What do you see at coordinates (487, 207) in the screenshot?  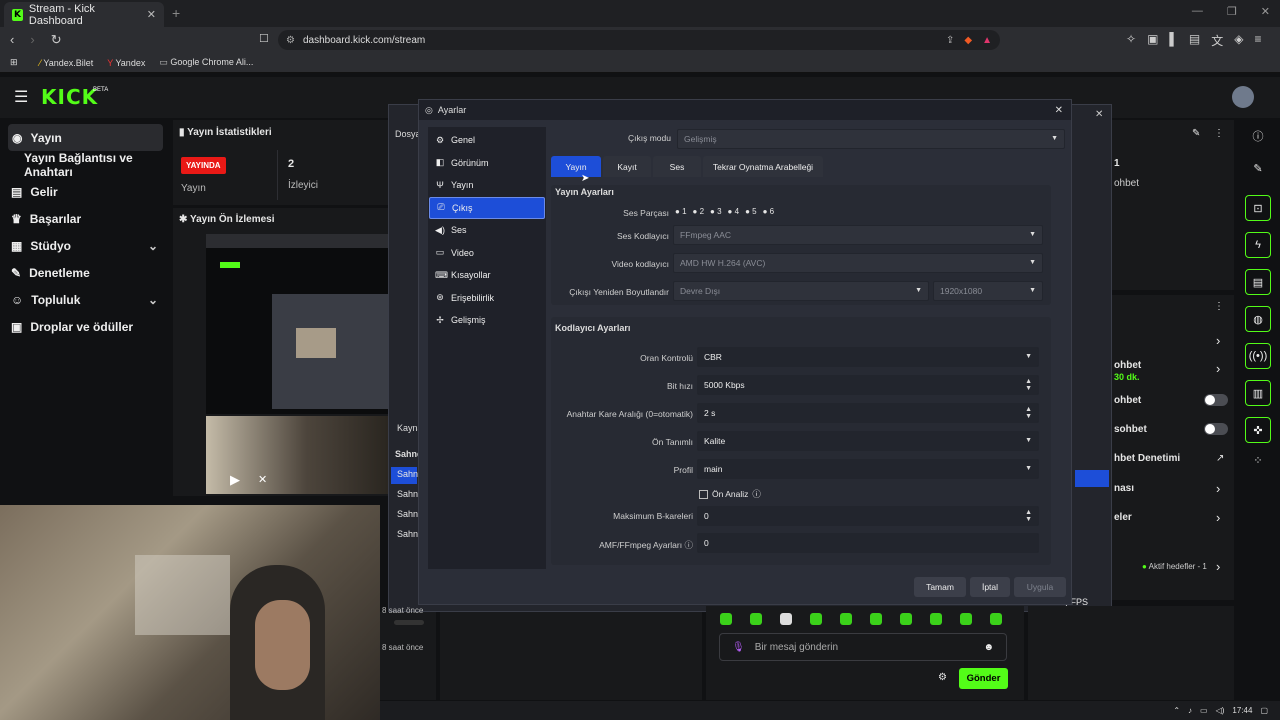 I see `nav-item-cikis: ⎚ Çıkış` at bounding box center [487, 207].